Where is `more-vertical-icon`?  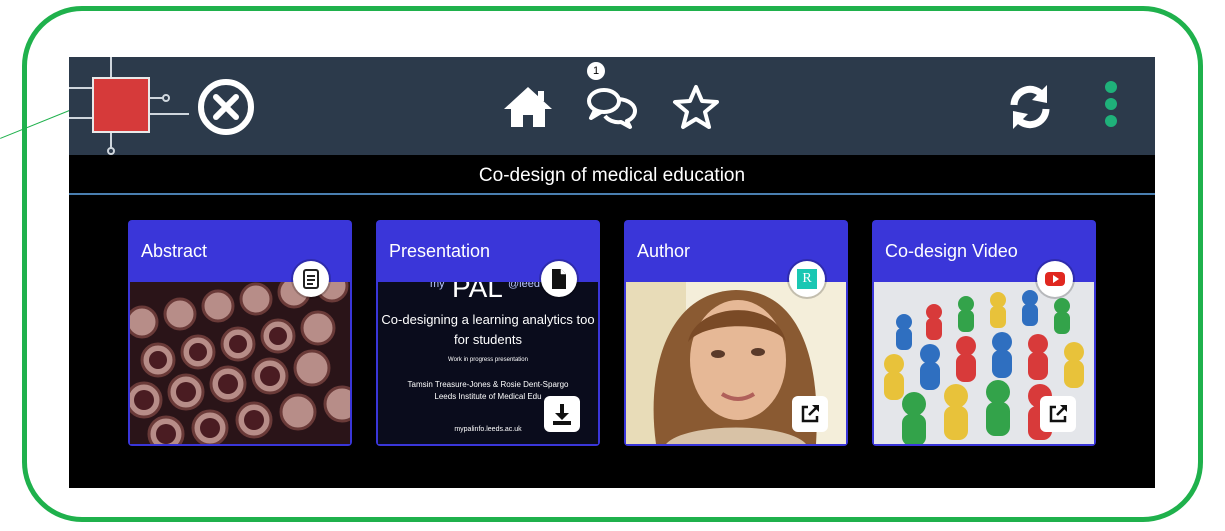
more-vertical-icon is located at coordinates (1111, 107).